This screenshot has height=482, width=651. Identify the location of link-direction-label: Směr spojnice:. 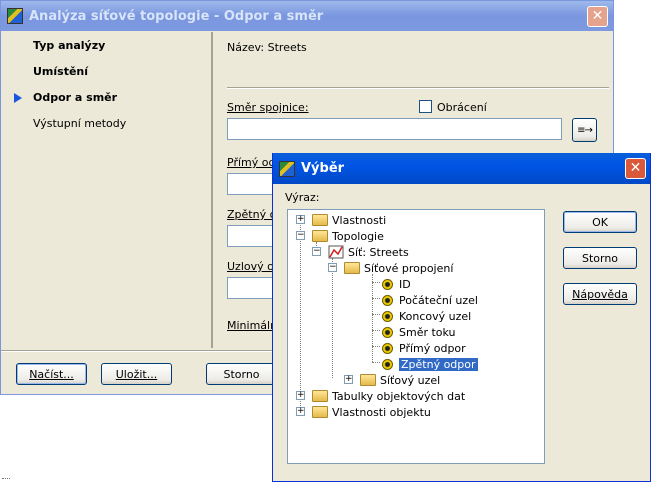
(268, 107).